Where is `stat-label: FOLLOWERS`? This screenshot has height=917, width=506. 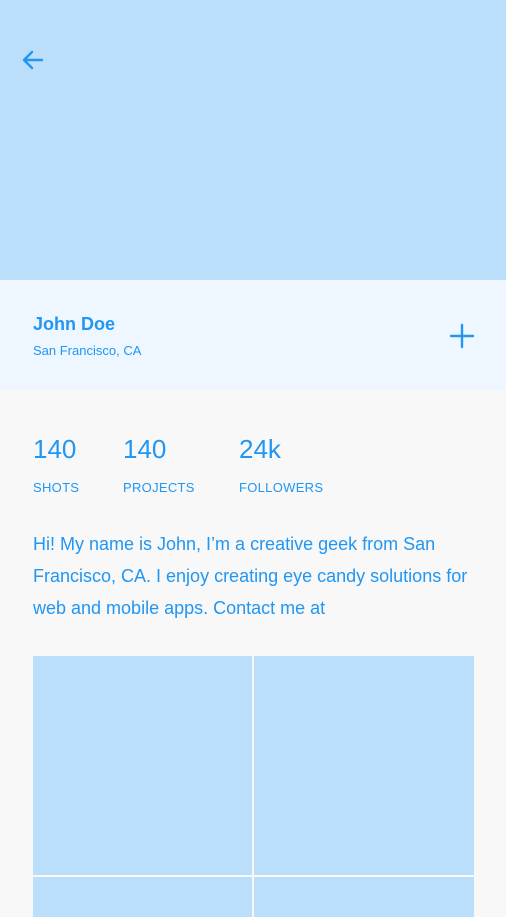
stat-label: FOLLOWERS is located at coordinates (281, 487).